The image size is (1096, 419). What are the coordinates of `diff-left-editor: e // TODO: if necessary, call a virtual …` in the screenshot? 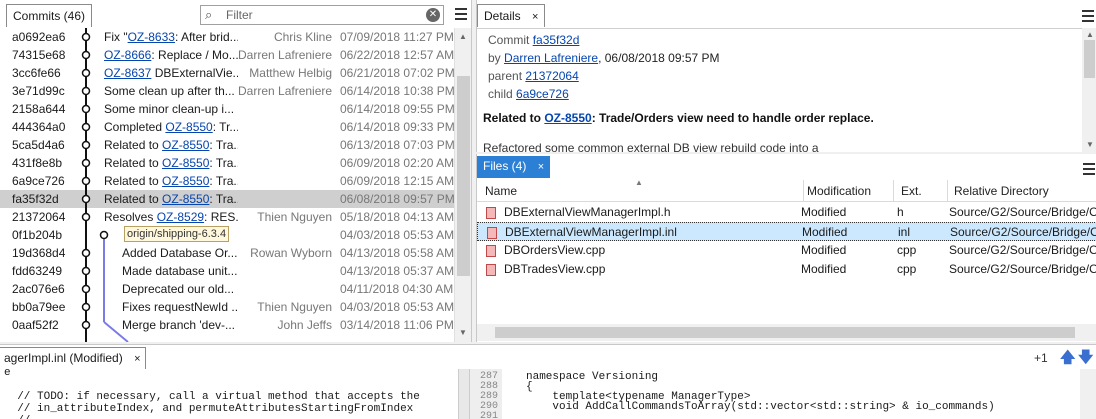 It's located at (229, 394).